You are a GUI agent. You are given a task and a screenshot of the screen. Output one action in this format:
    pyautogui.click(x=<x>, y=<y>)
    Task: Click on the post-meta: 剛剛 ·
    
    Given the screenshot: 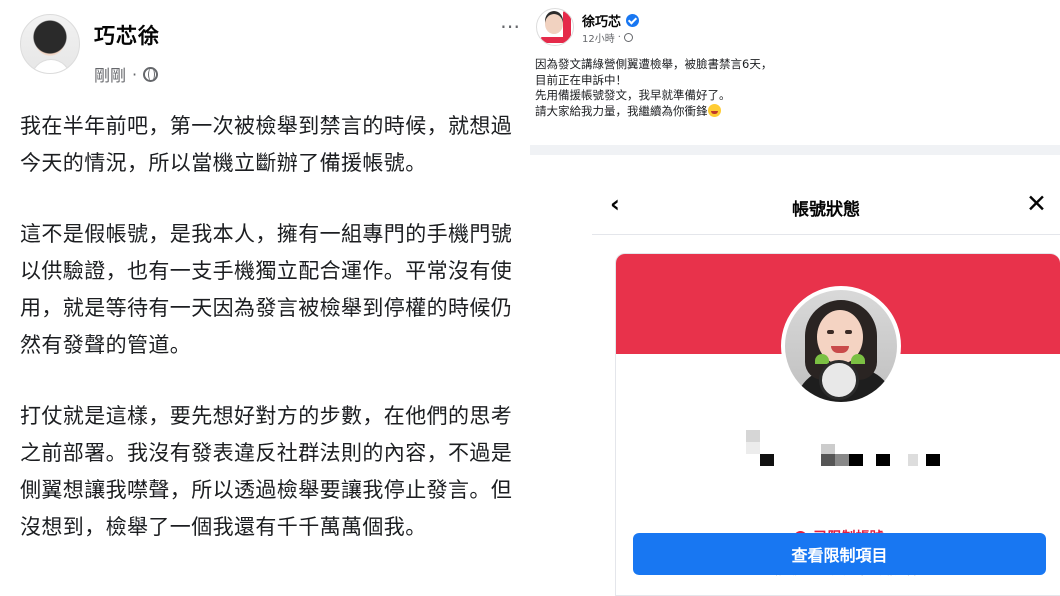 What is the action you would take?
    pyautogui.click(x=126, y=74)
    